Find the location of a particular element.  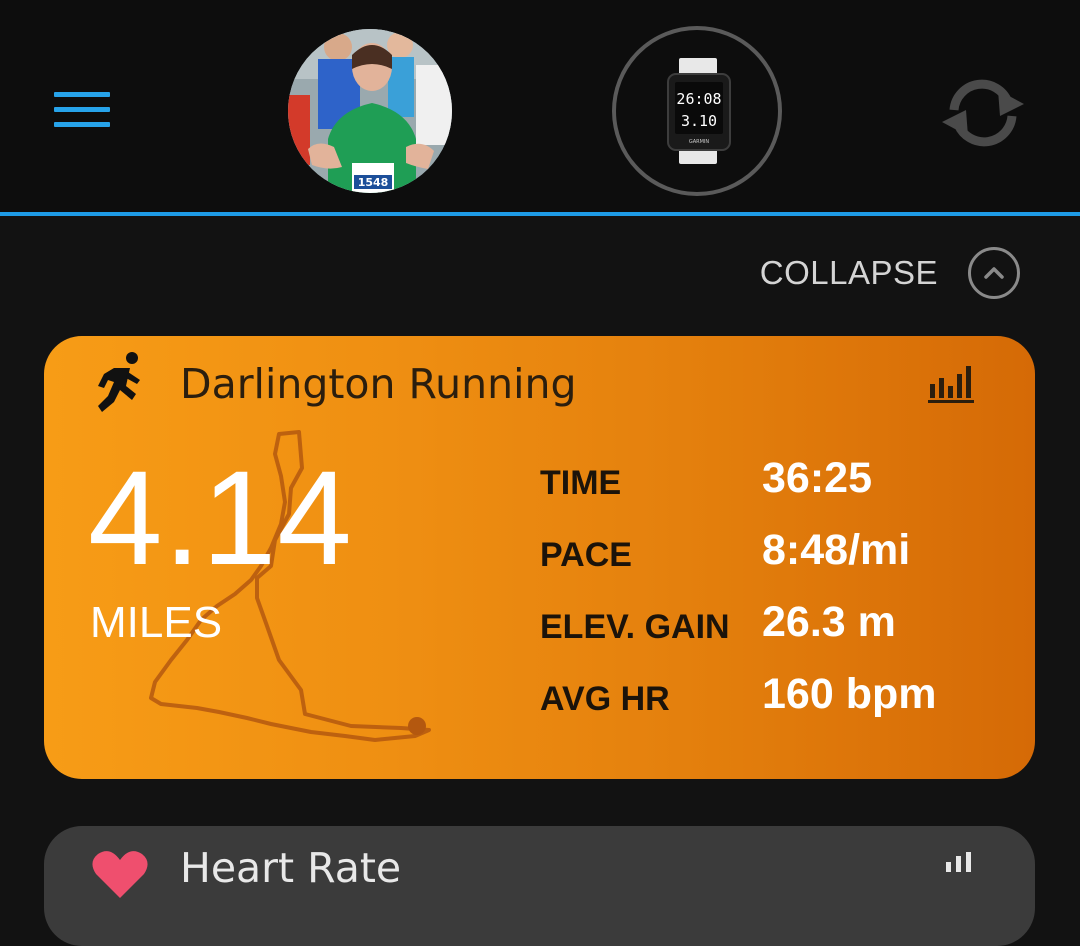

stat-value-pace: 8:48/mi is located at coordinates (836, 550).